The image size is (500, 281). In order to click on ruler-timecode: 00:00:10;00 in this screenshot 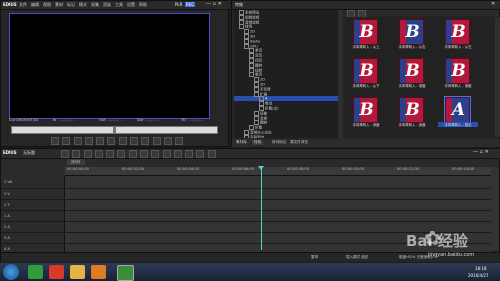, I will do `click(353, 169)`.